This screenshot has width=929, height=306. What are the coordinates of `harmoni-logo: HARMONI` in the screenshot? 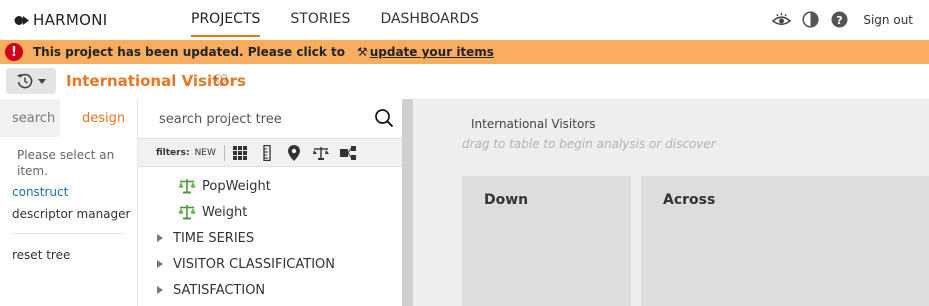 It's located at (60, 20).